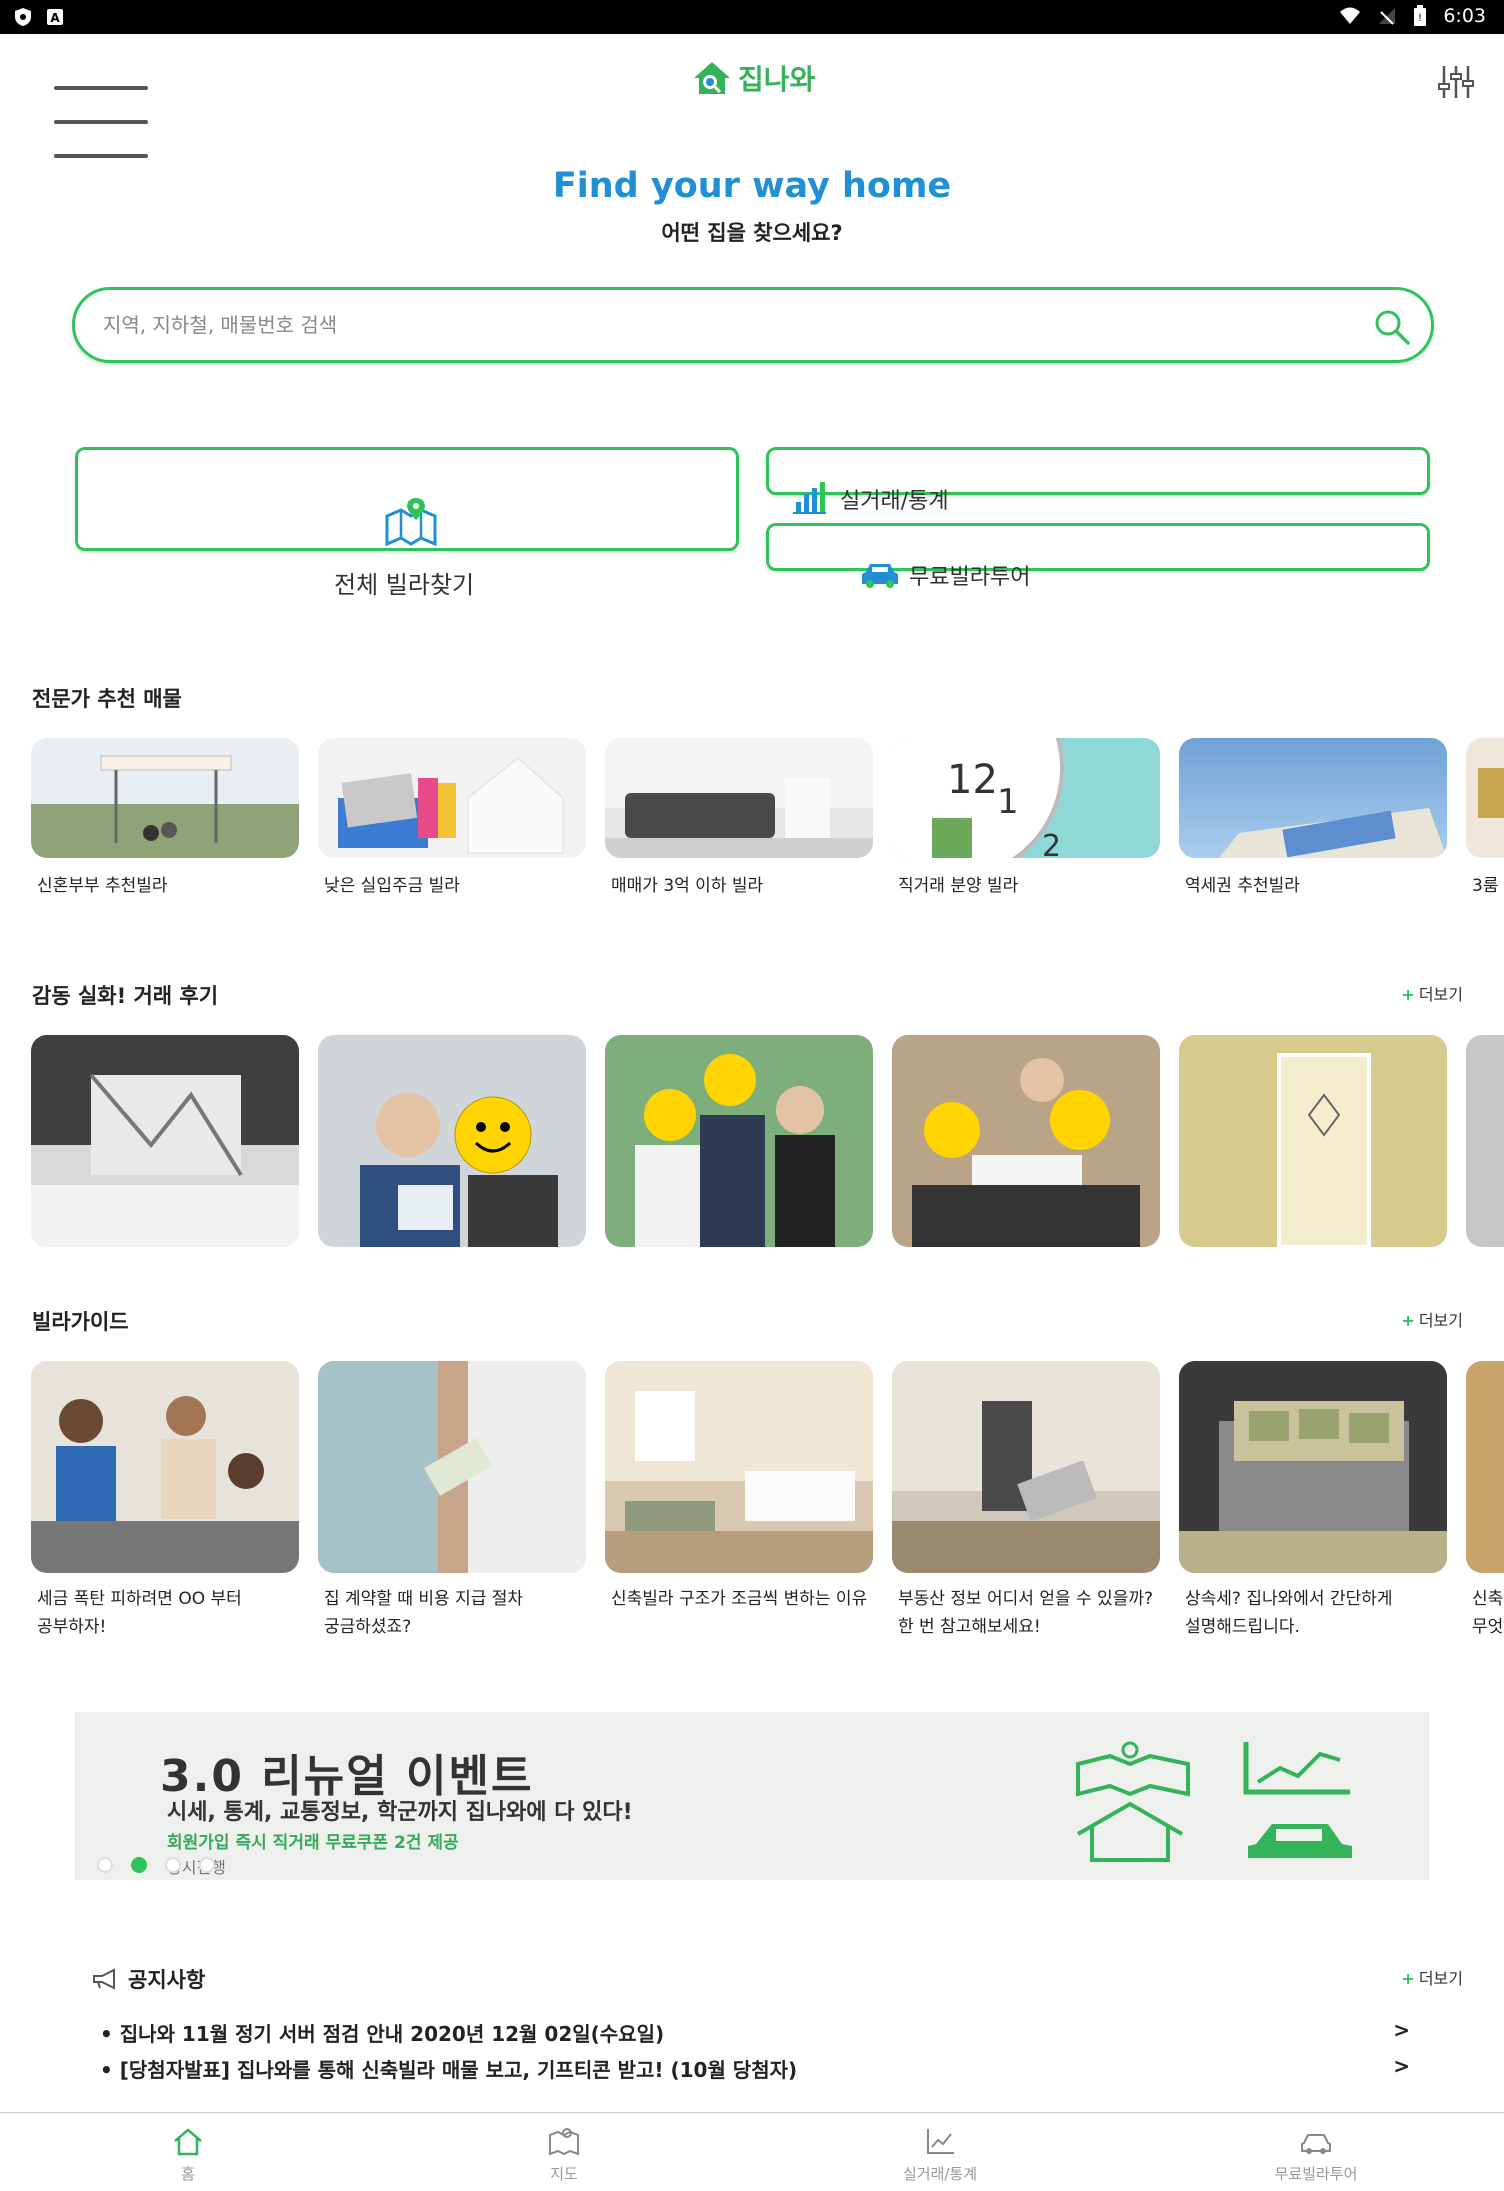 The width and height of the screenshot is (1504, 2191). What do you see at coordinates (752, 186) in the screenshot?
I see `hero-tagline: Find your way home` at bounding box center [752, 186].